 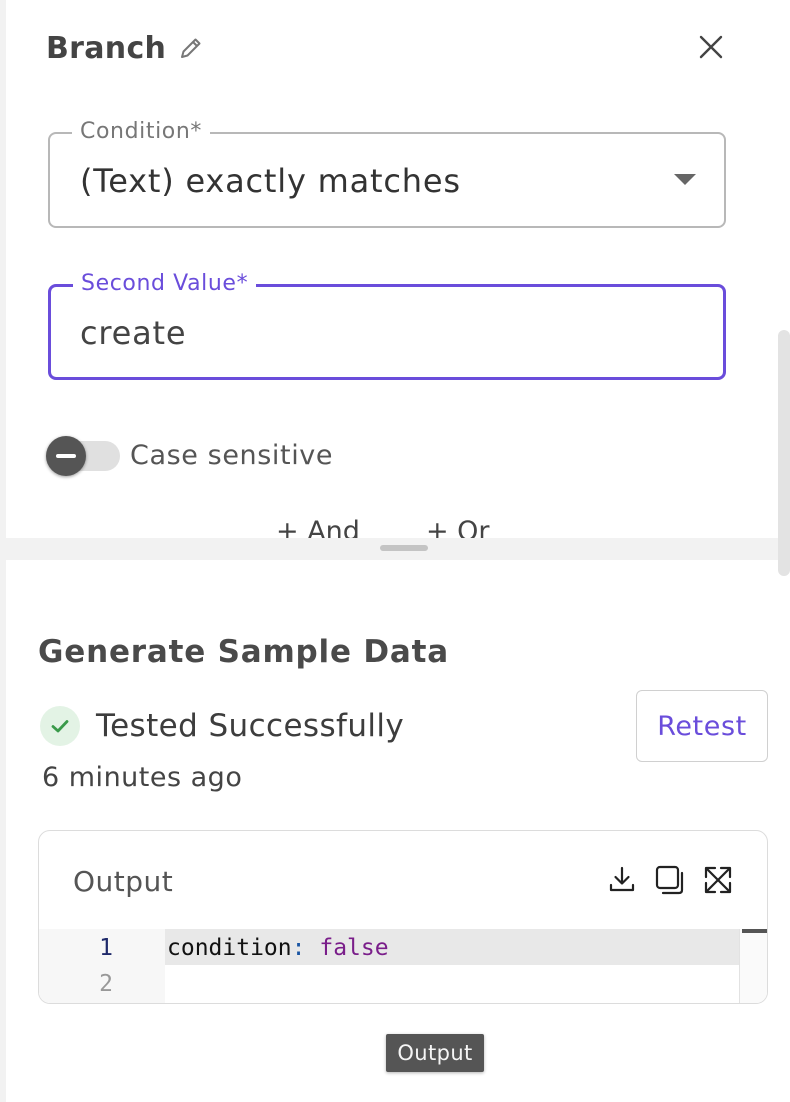 I want to click on code-scrollbar-thumb, so click(x=754, y=931).